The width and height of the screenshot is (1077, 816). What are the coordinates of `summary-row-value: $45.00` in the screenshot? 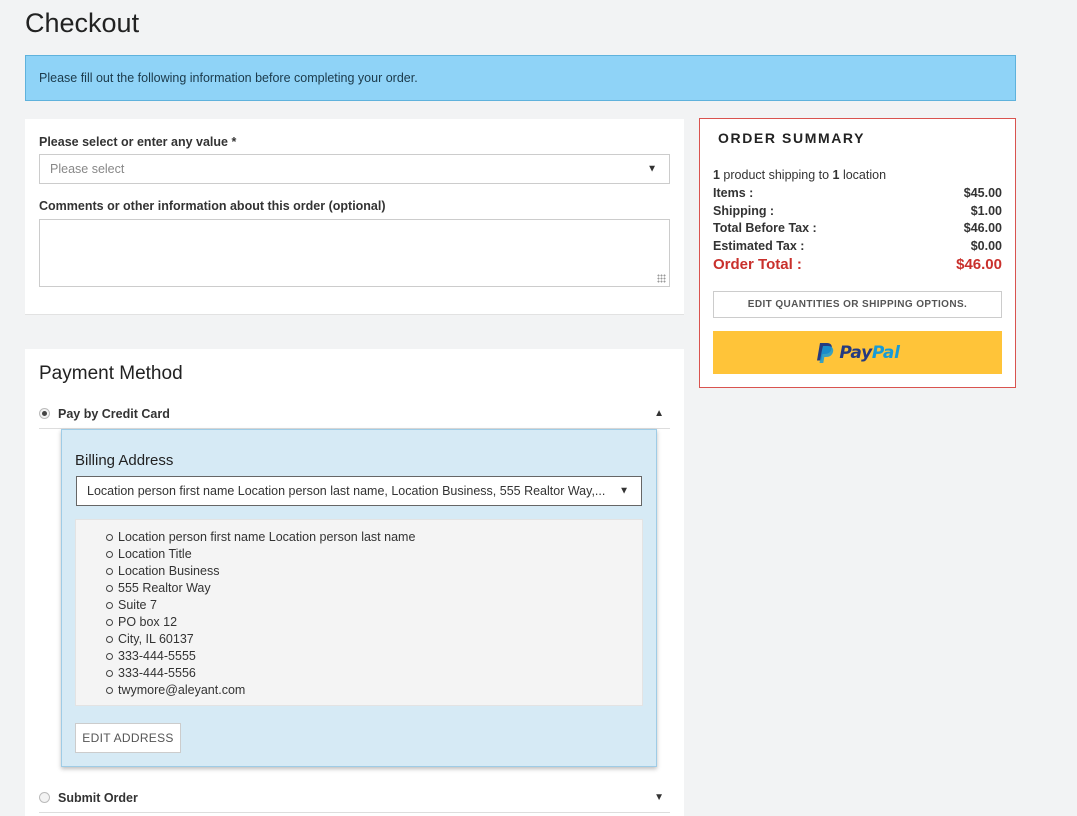 It's located at (982, 193).